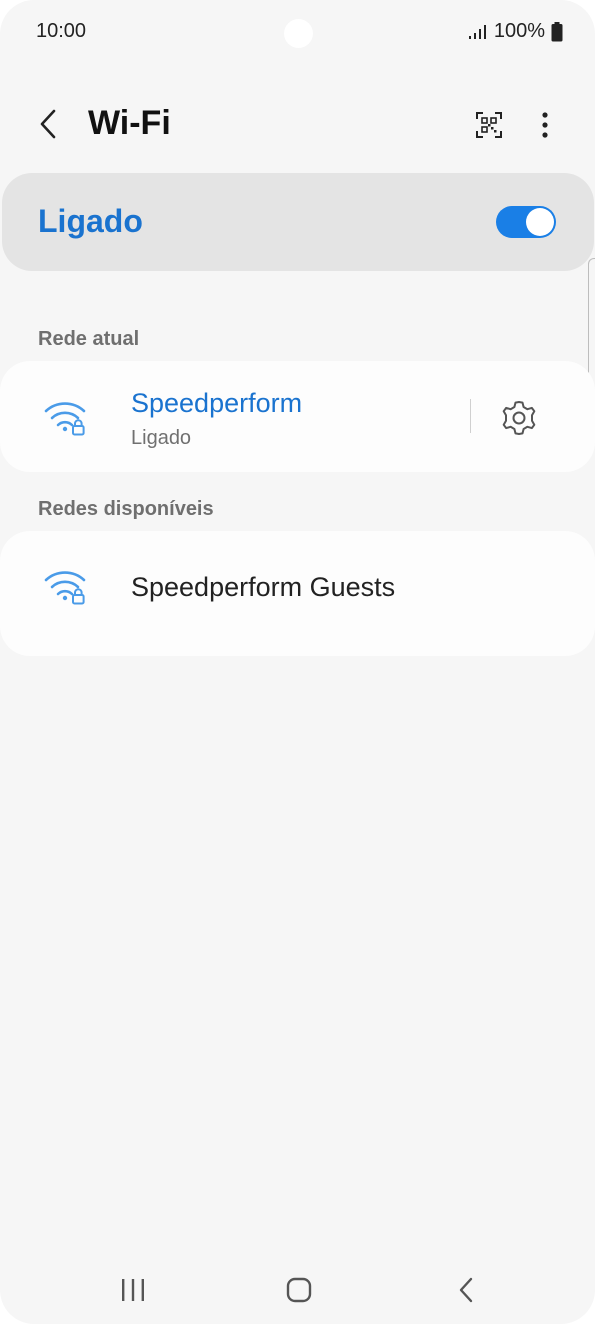  I want to click on network-settings-button, so click(519, 418).